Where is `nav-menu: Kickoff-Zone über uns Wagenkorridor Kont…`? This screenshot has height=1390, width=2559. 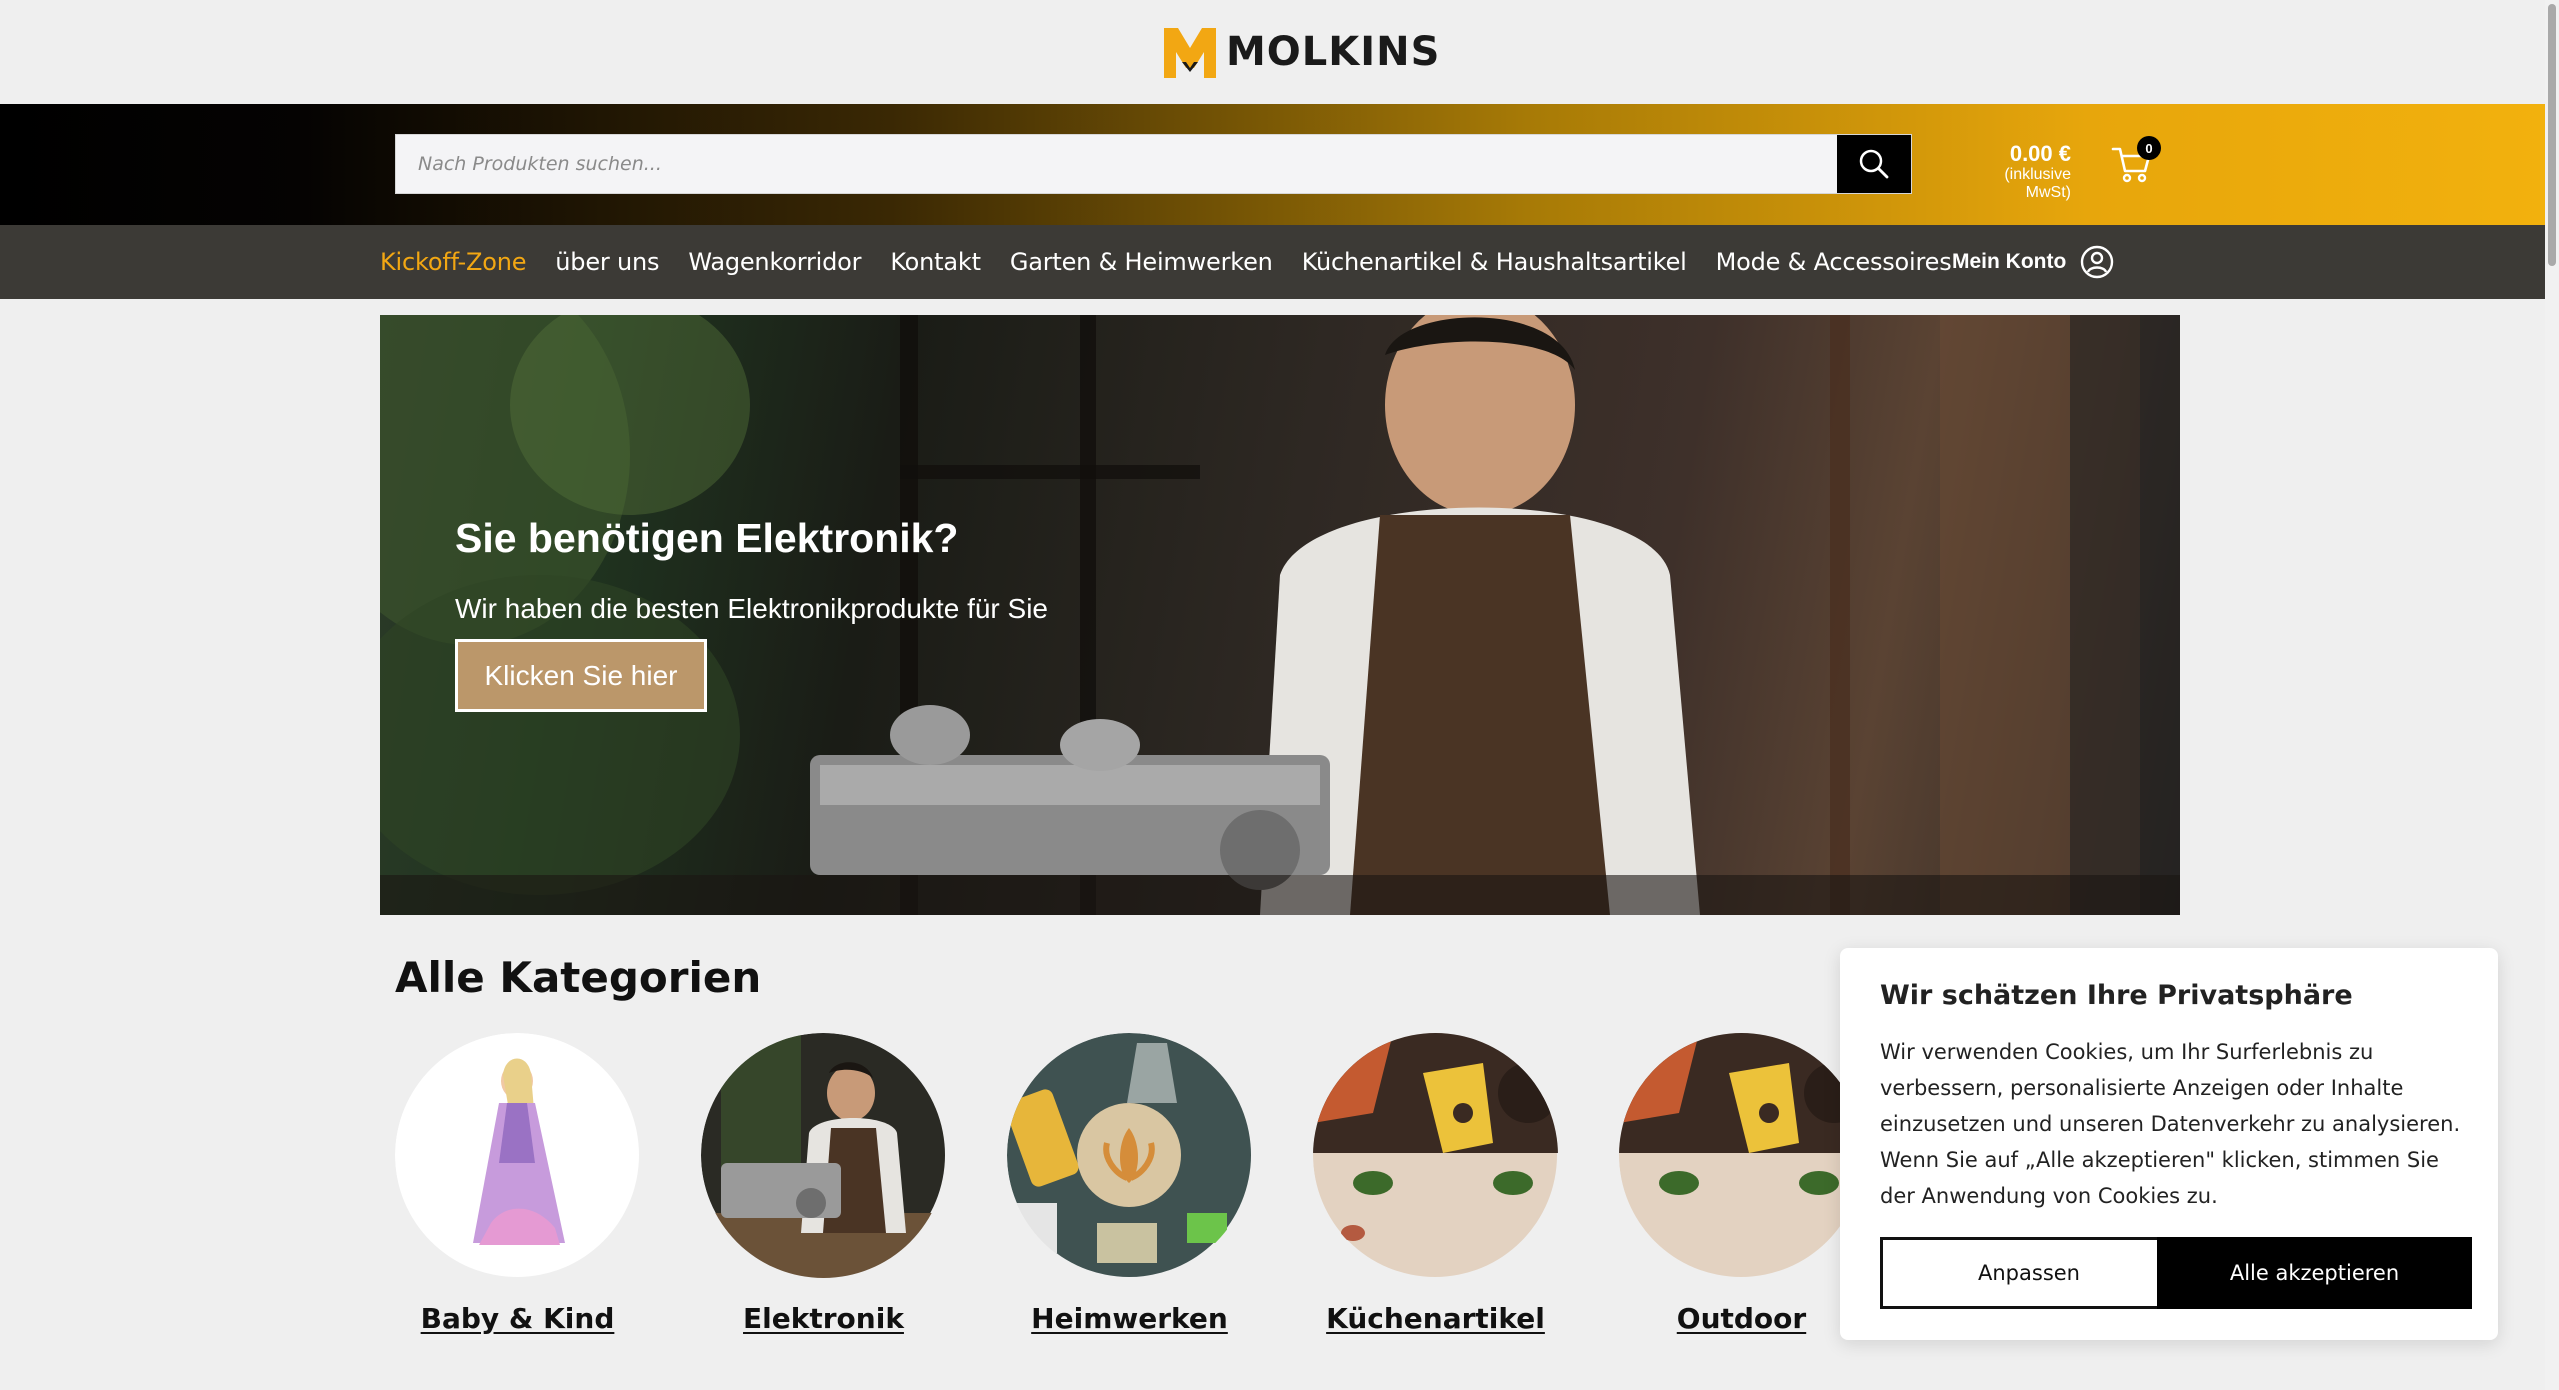 nav-menu: Kickoff-Zone über uns Wagenkorridor Kont… is located at coordinates (1180, 262).